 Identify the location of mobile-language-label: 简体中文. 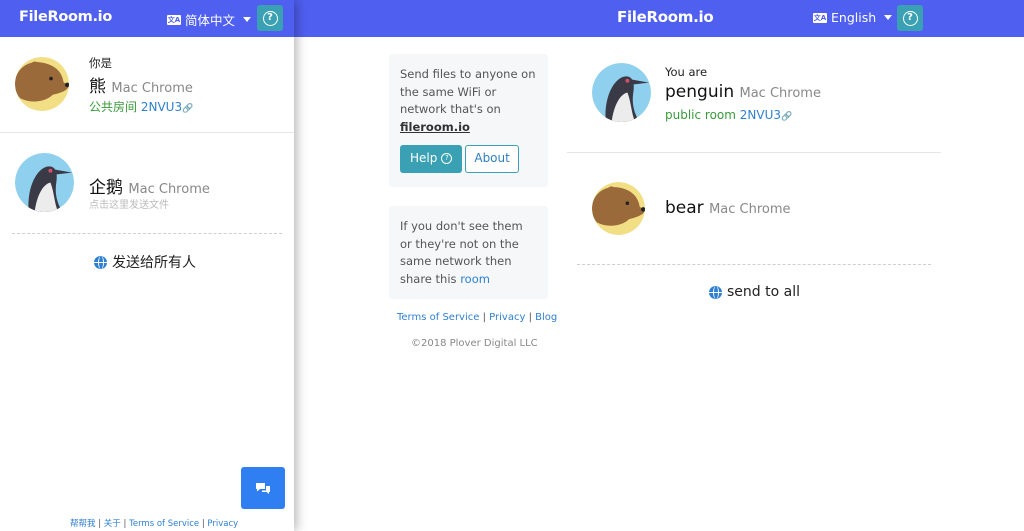
(210, 20).